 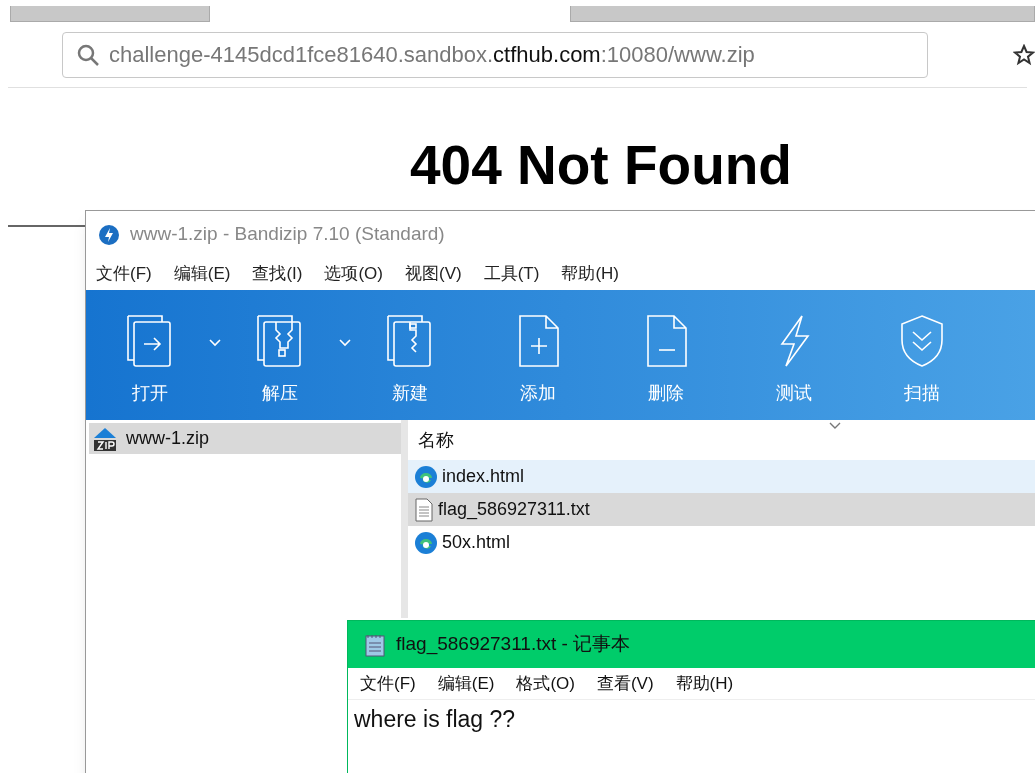 I want to click on toolbar-item: 新建, so click(x=430, y=359).